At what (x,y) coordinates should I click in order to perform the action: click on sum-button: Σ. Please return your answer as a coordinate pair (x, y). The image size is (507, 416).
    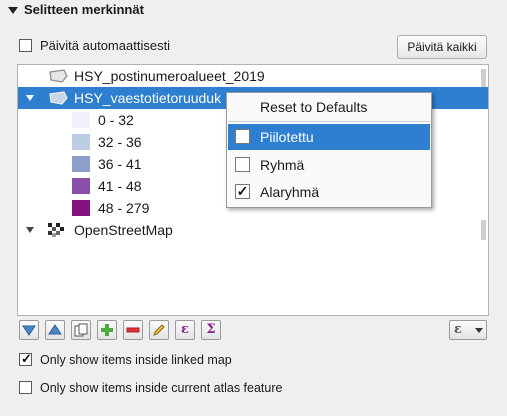
    Looking at the image, I should click on (211, 330).